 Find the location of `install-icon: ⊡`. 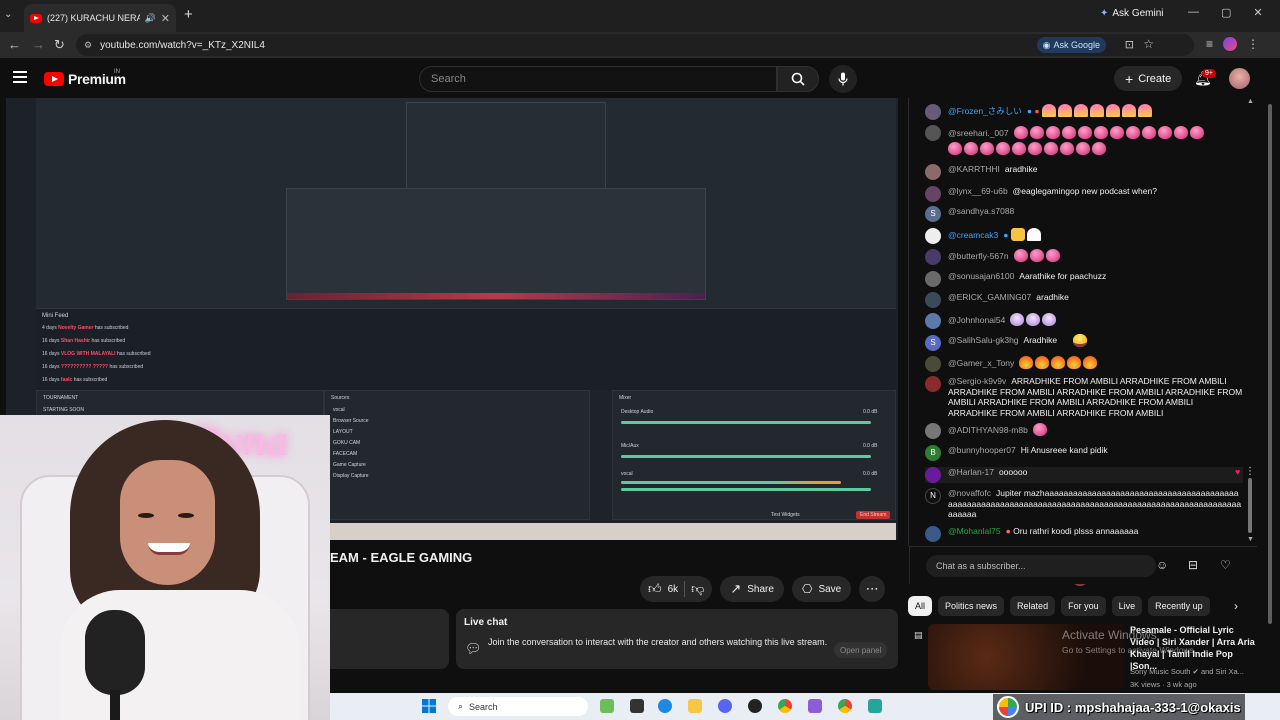

install-icon: ⊡ is located at coordinates (1129, 44).